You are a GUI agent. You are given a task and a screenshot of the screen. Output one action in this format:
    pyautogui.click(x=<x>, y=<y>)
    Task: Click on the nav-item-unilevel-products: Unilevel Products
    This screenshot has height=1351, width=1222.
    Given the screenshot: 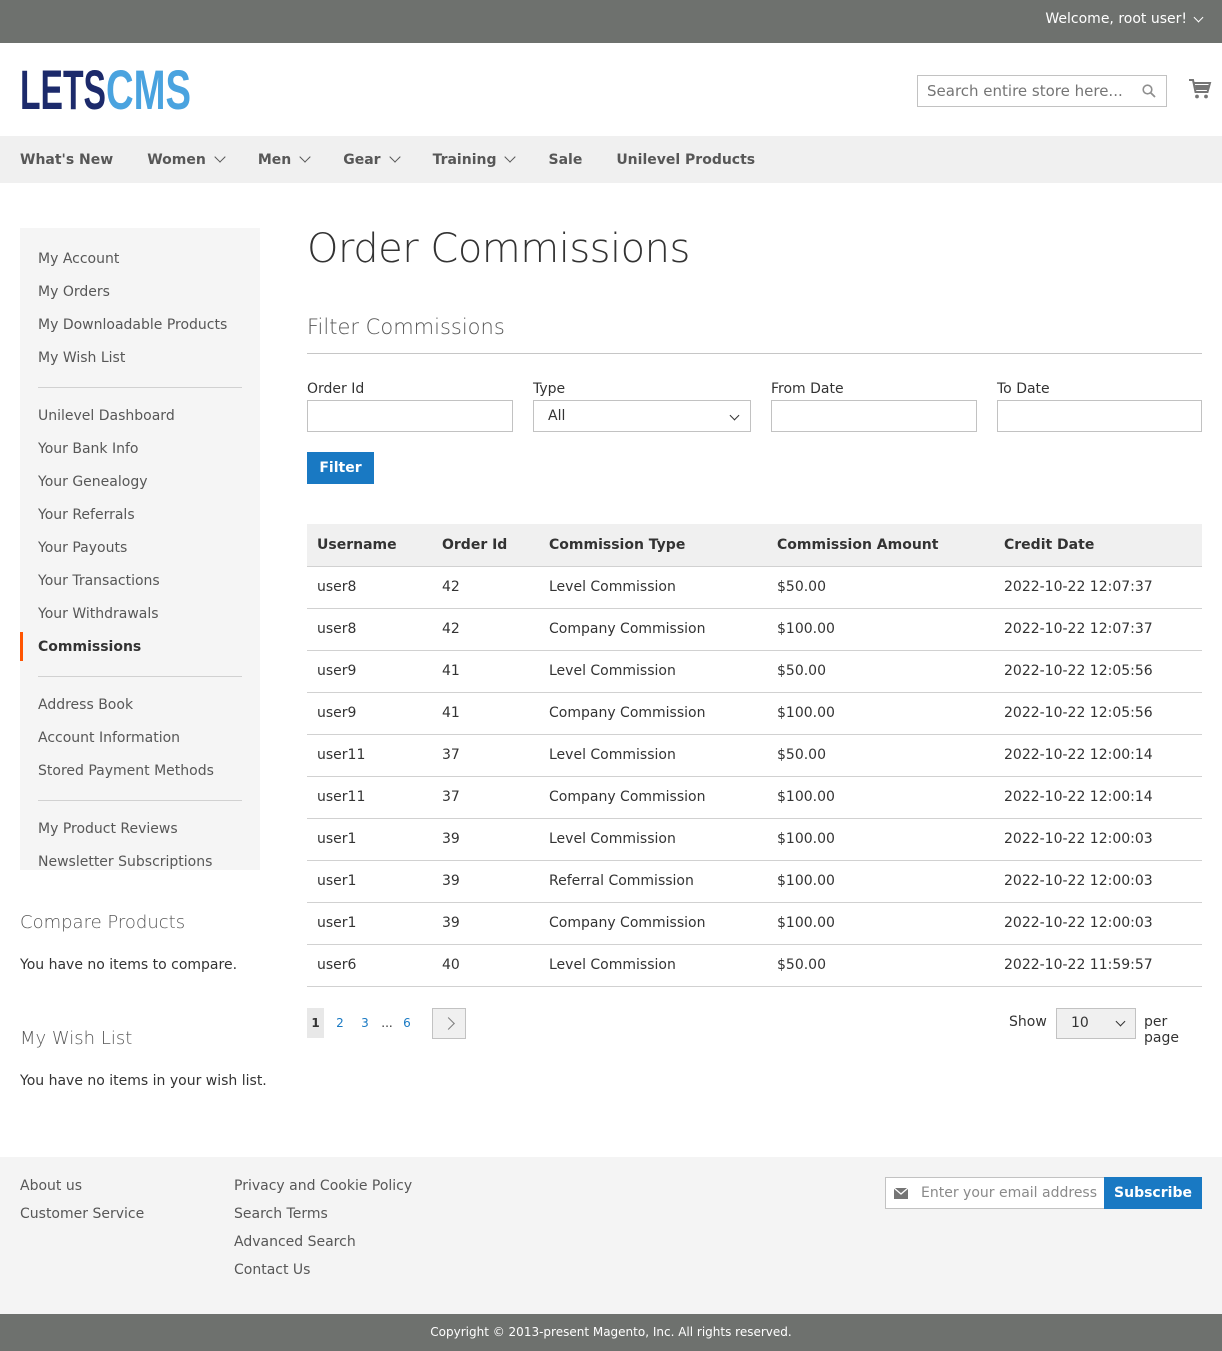 What is the action you would take?
    pyautogui.click(x=685, y=160)
    